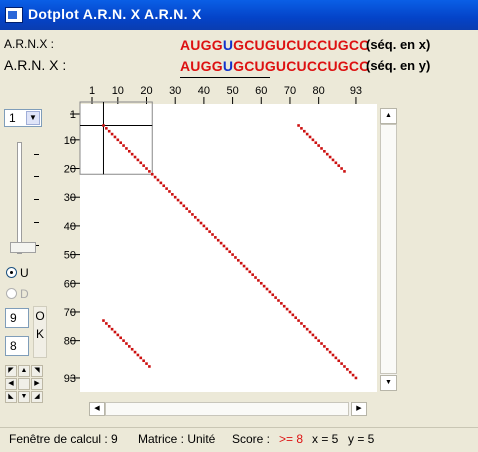 The width and height of the screenshot is (478, 452). What do you see at coordinates (40, 332) in the screenshot?
I see `ok-button: OK` at bounding box center [40, 332].